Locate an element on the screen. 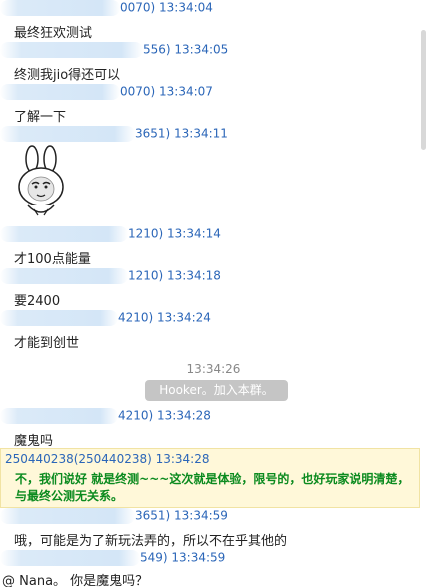 The width and height of the screenshot is (427, 587). bunny-face-sticker is located at coordinates (44, 184).